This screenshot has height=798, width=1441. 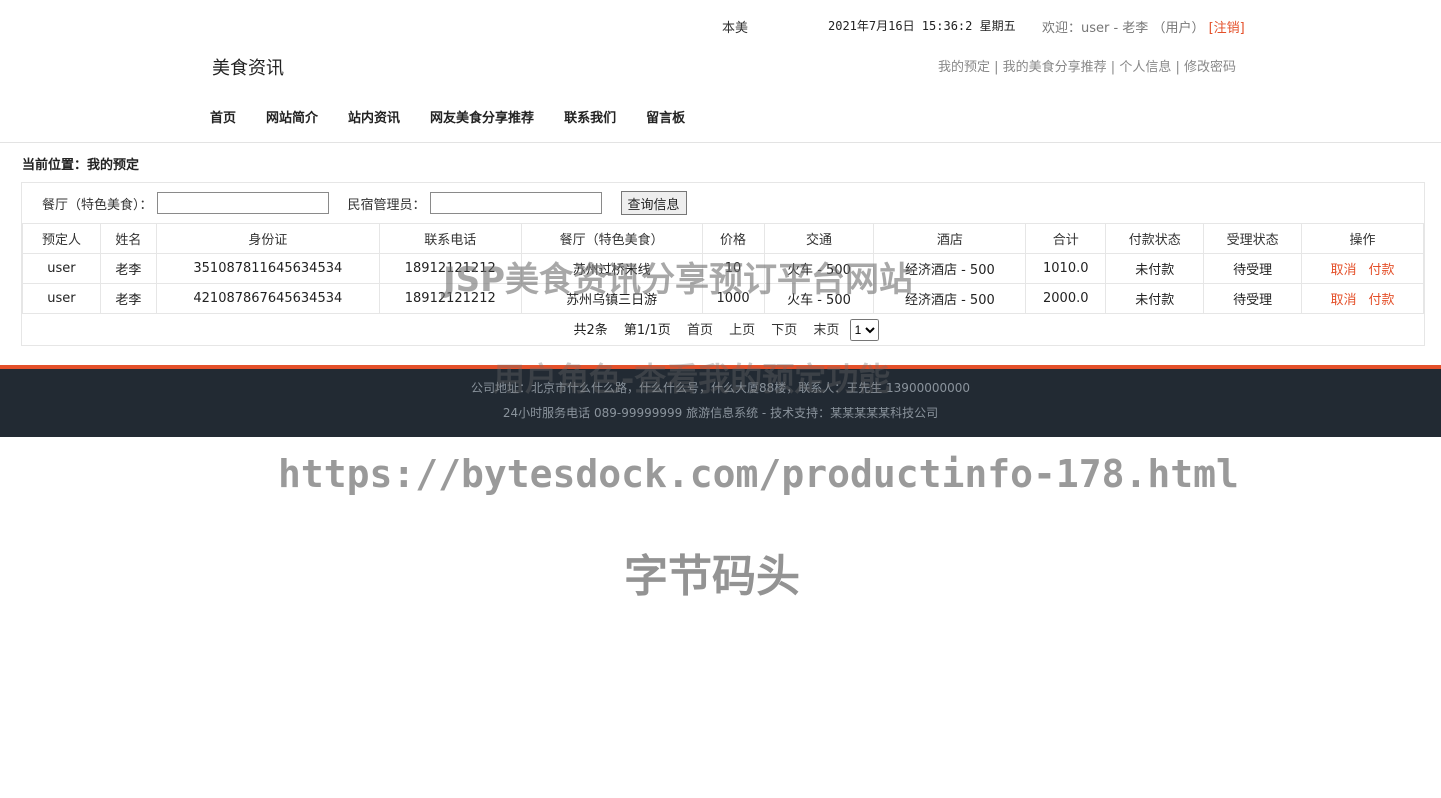 What do you see at coordinates (267, 238) in the screenshot?
I see `col-id-card: 身份证` at bounding box center [267, 238].